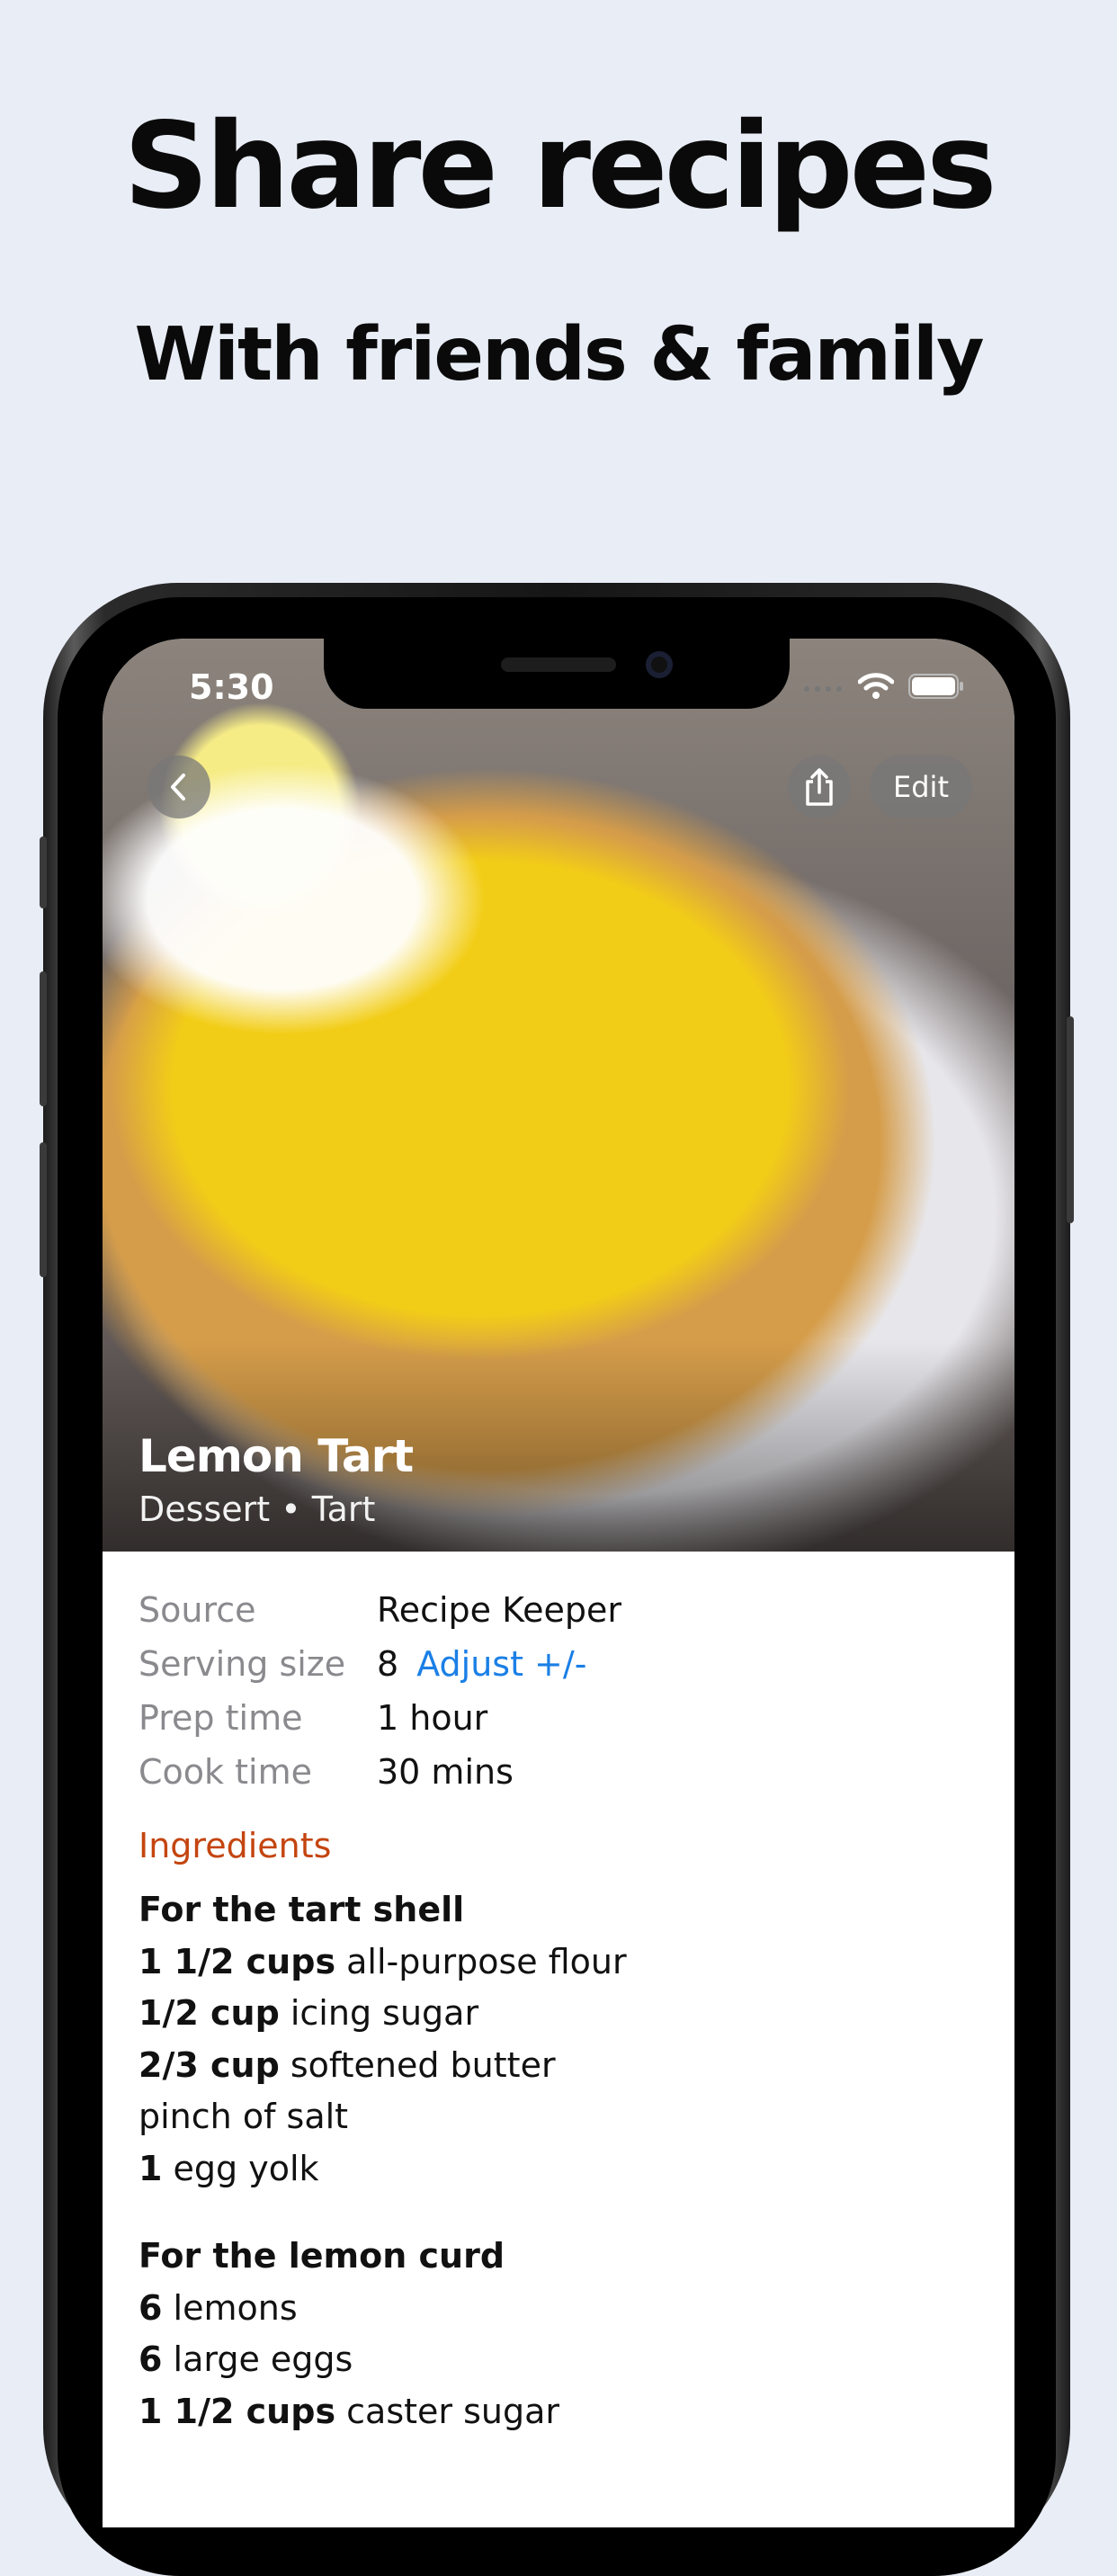  What do you see at coordinates (499, 1610) in the screenshot?
I see `source-value: Recipe Keeper` at bounding box center [499, 1610].